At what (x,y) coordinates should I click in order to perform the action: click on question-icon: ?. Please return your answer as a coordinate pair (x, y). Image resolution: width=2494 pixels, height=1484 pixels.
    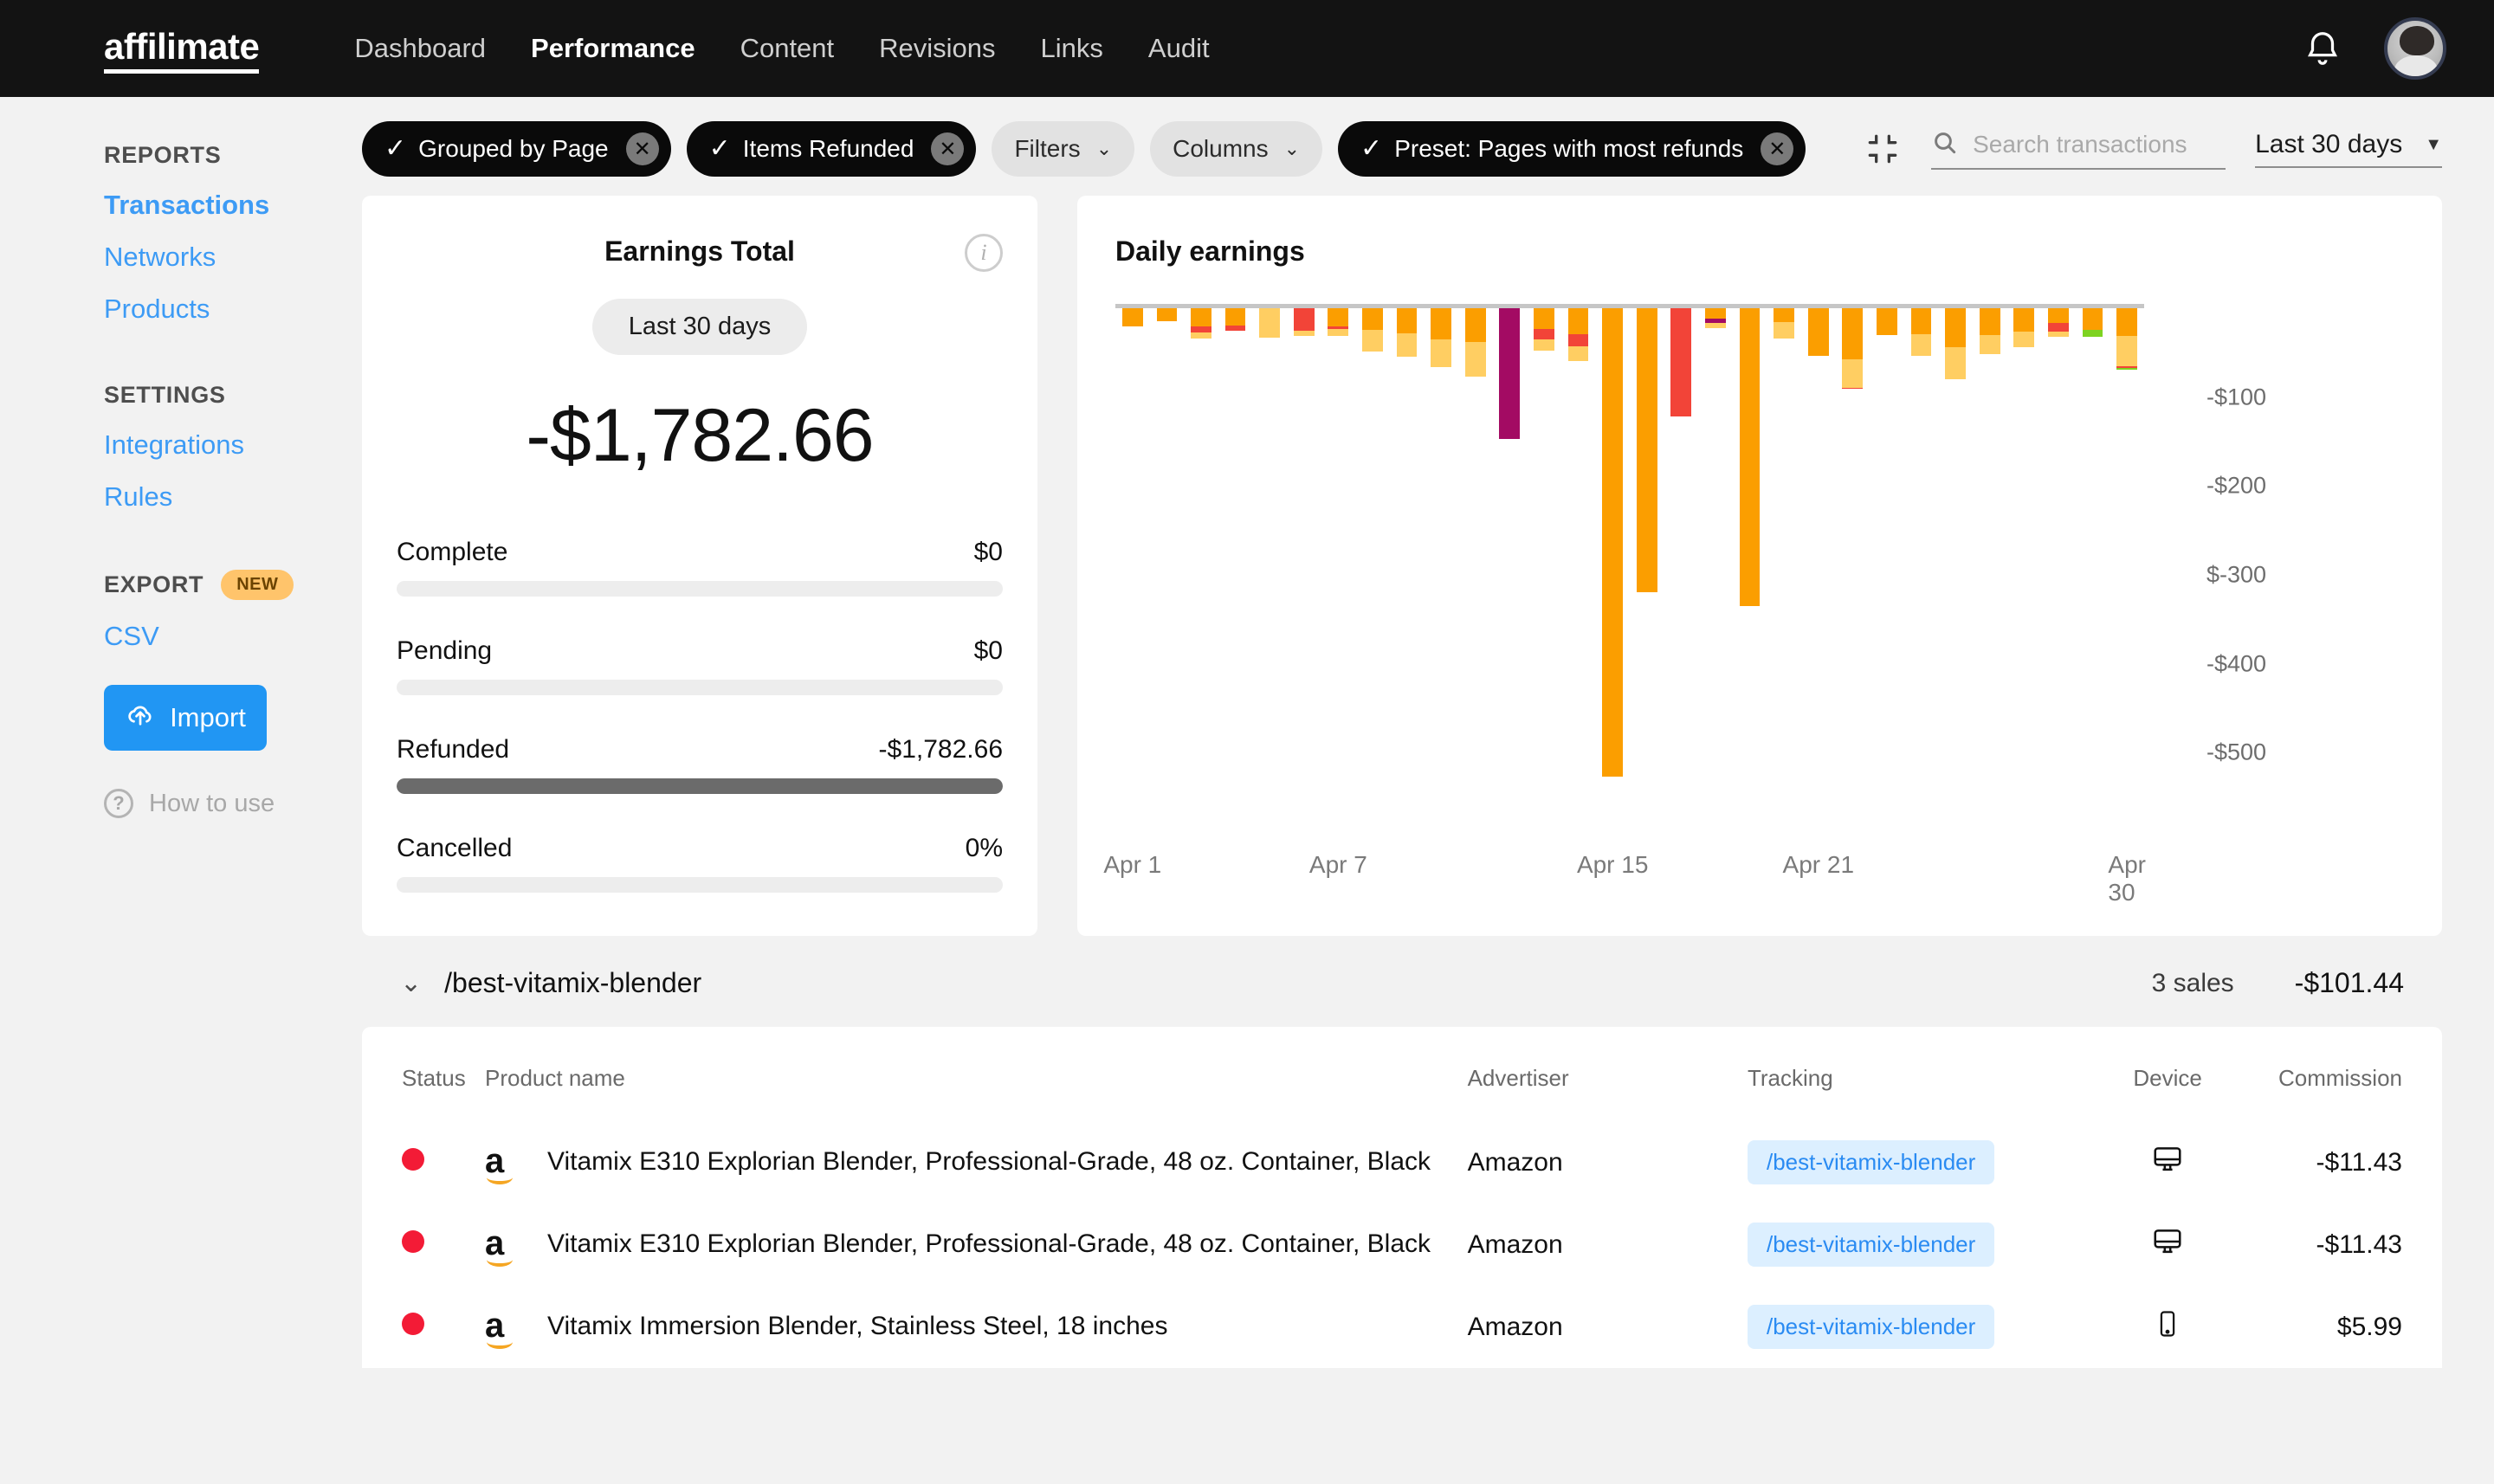
    Looking at the image, I should click on (118, 803).